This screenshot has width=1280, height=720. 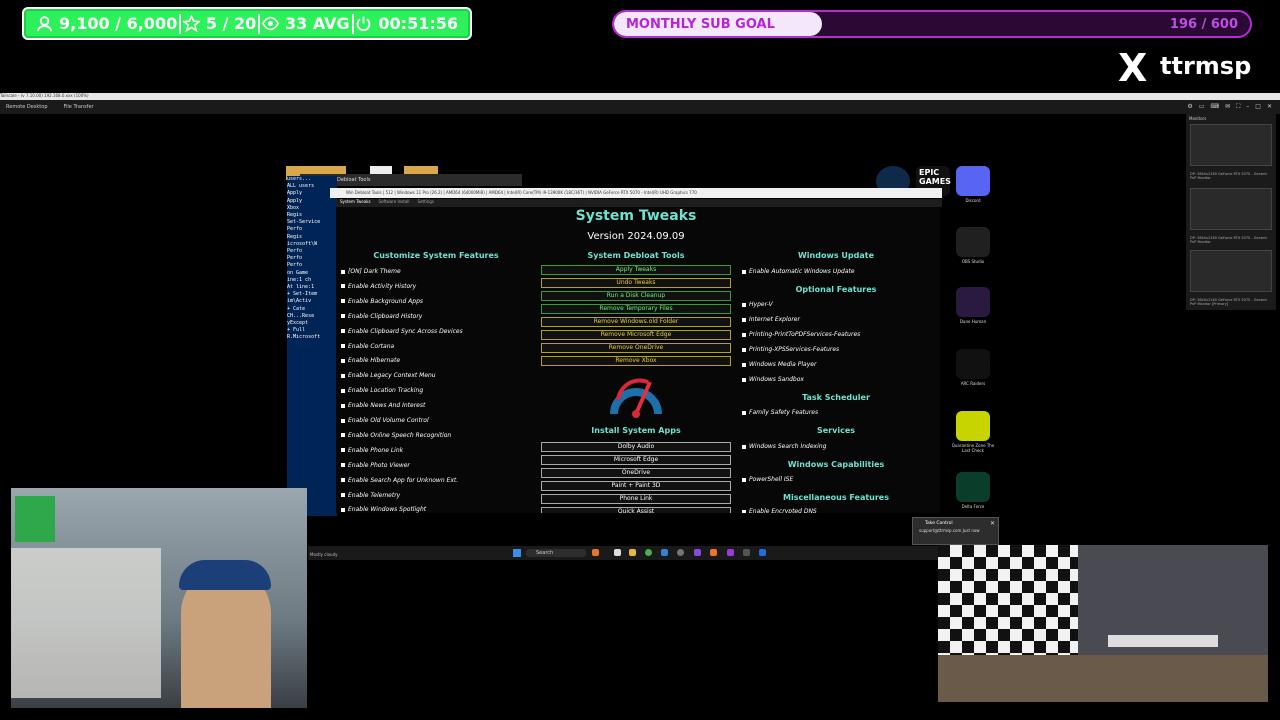 What do you see at coordinates (636, 473) in the screenshot?
I see `install-app-button: OneDrive` at bounding box center [636, 473].